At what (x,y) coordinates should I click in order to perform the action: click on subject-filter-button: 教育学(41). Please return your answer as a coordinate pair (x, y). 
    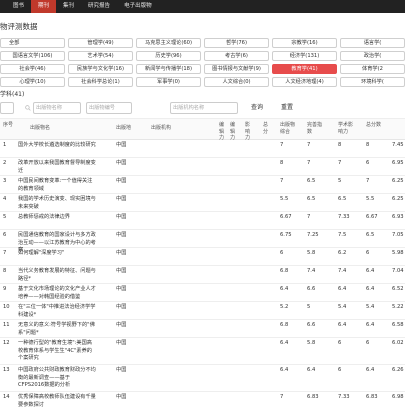
    Looking at the image, I should click on (304, 69).